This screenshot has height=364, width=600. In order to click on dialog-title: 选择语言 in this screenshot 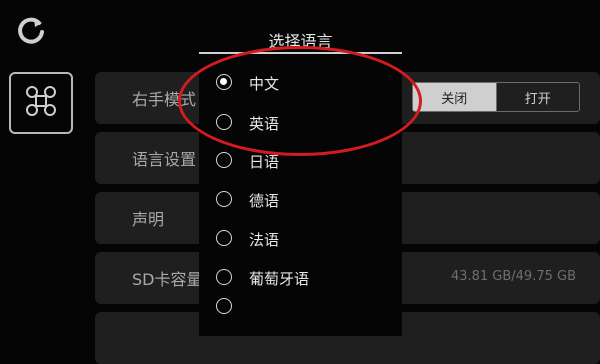, I will do `click(300, 41)`.